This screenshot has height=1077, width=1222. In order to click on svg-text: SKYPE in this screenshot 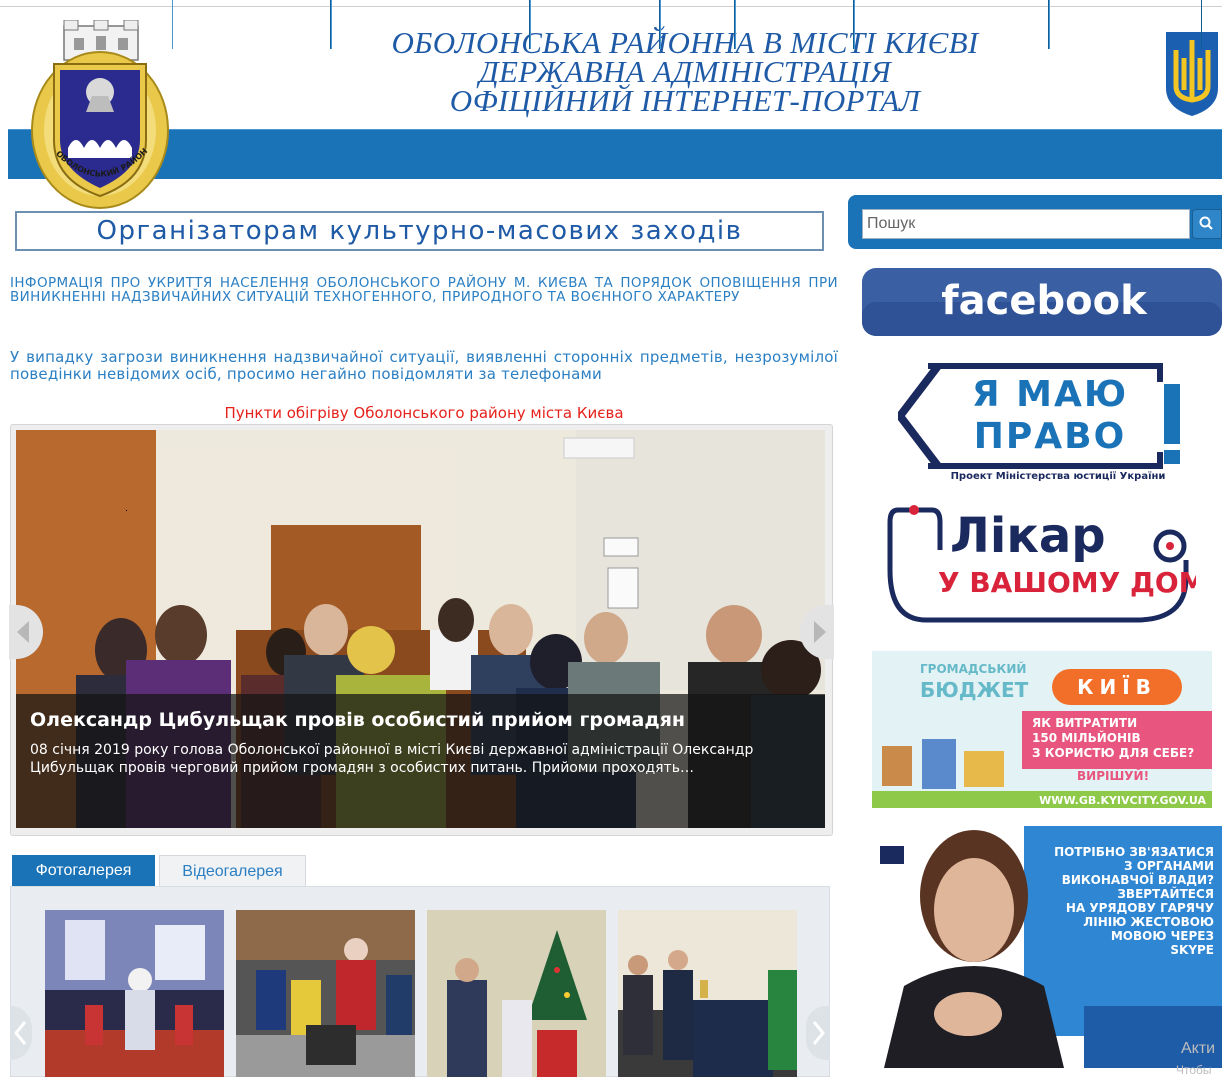, I will do `click(1192, 950)`.